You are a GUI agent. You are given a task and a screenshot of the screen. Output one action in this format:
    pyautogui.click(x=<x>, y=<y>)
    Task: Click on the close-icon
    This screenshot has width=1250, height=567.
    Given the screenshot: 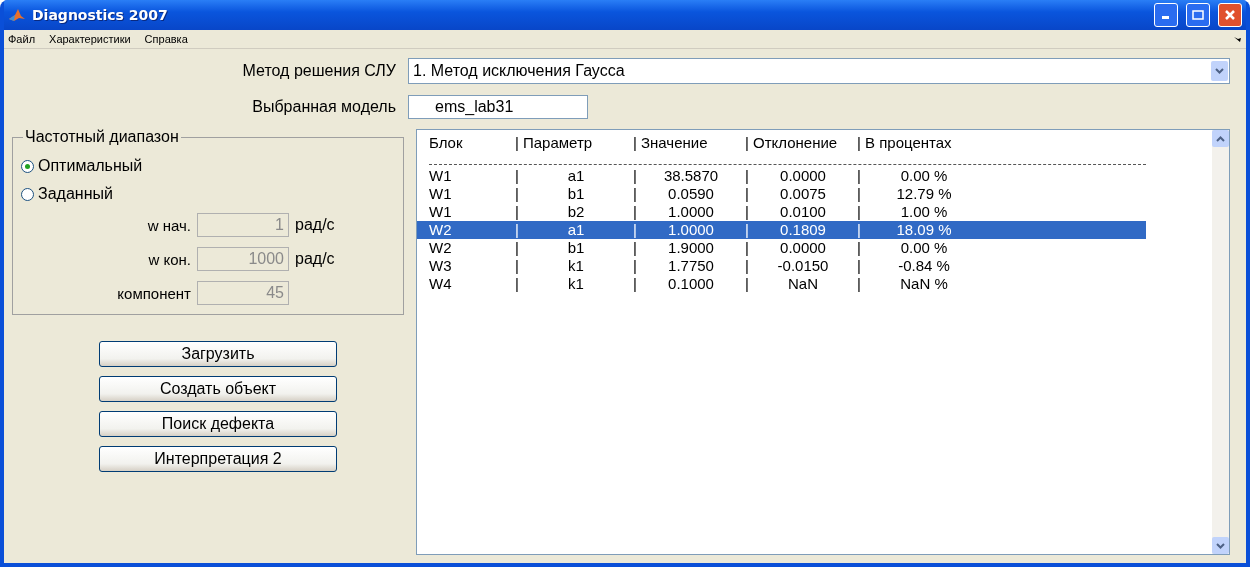 What is the action you would take?
    pyautogui.click(x=1230, y=15)
    